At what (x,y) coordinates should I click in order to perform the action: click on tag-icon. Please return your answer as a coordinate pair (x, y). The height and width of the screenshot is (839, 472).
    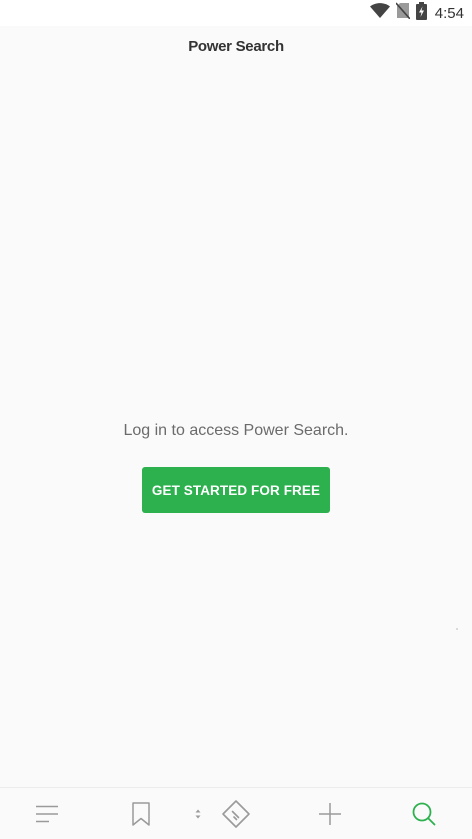
    Looking at the image, I should click on (236, 814).